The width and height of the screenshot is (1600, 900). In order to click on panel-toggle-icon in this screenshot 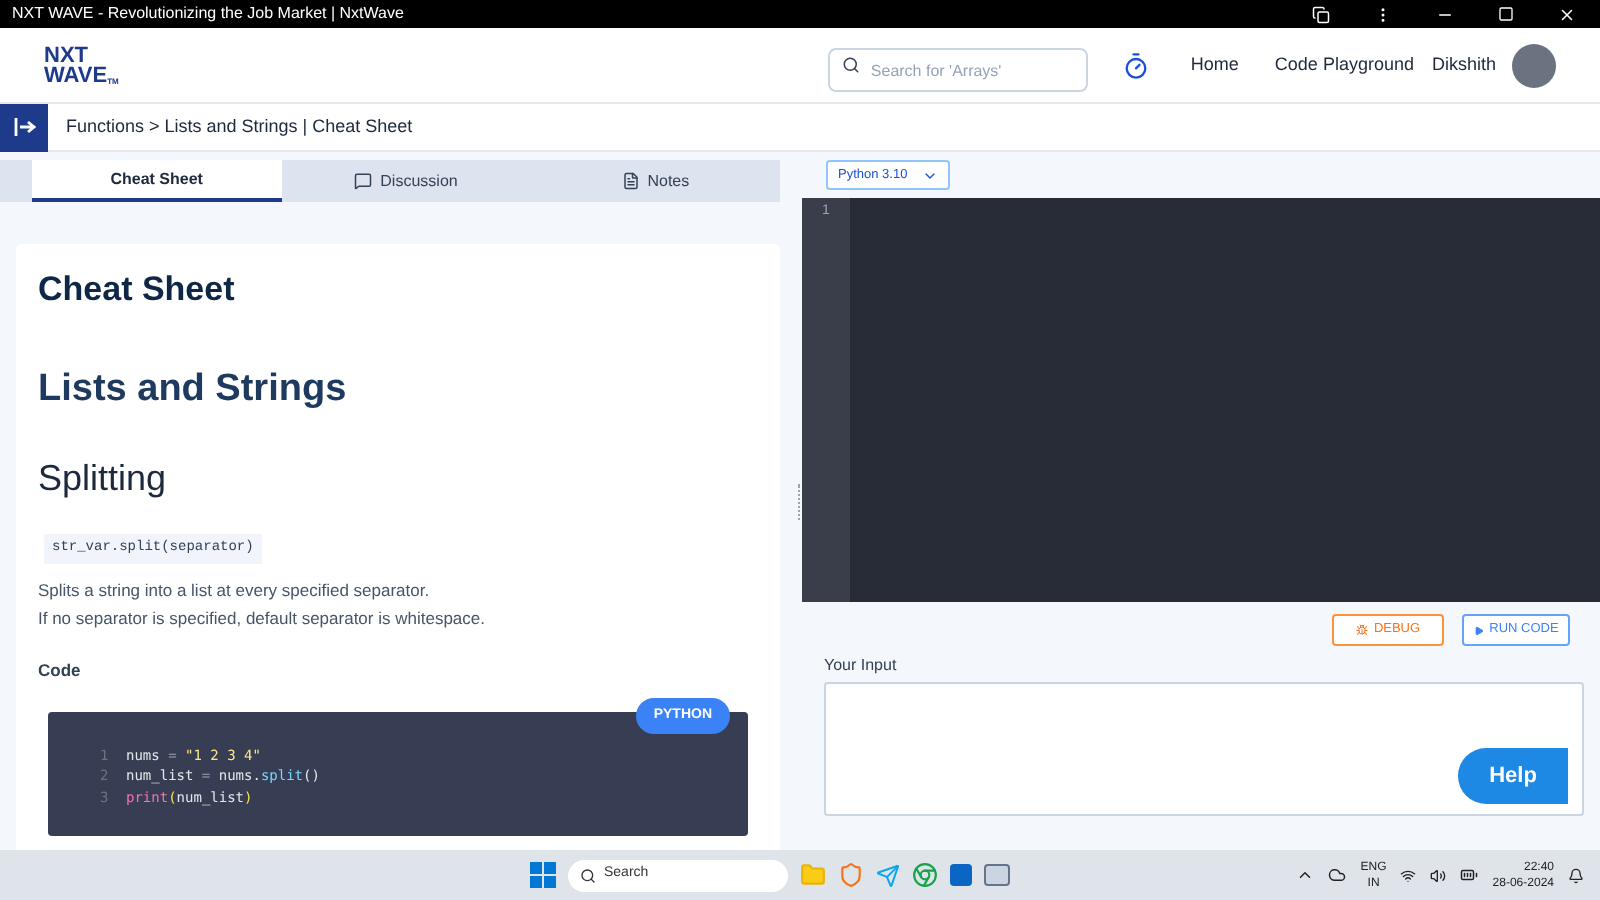, I will do `click(24, 127)`.